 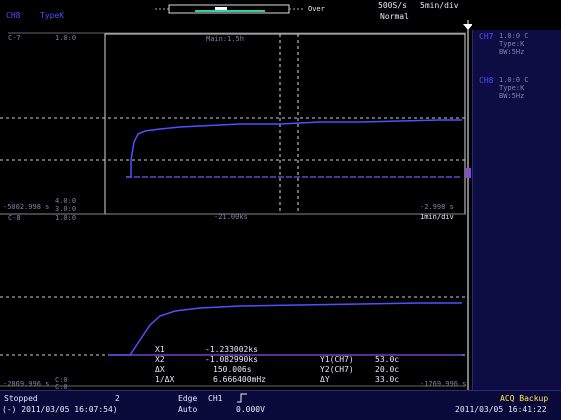 I want to click on acquisition-status: Stopped, so click(x=21, y=398).